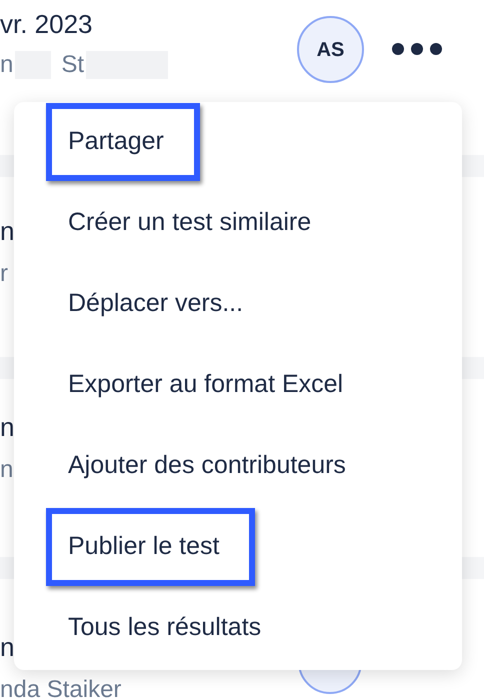  What do you see at coordinates (330, 49) in the screenshot?
I see `avatar: AS` at bounding box center [330, 49].